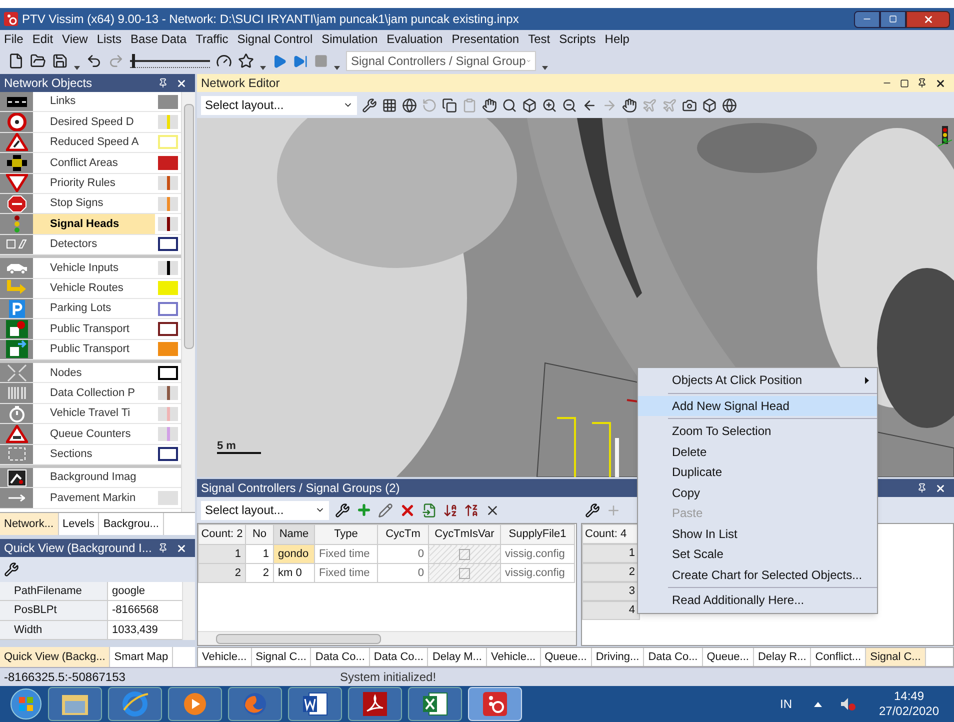 The image size is (954, 722). What do you see at coordinates (346, 534) in the screenshot?
I see `column-header: Type` at bounding box center [346, 534].